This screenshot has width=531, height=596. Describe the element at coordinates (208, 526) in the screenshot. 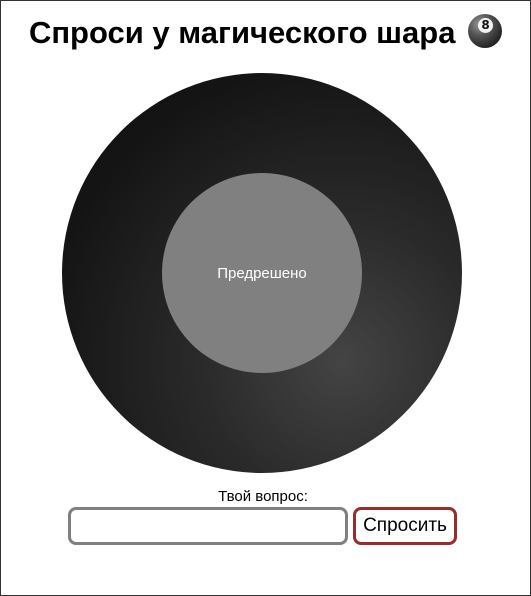

I see `question-input` at that location.